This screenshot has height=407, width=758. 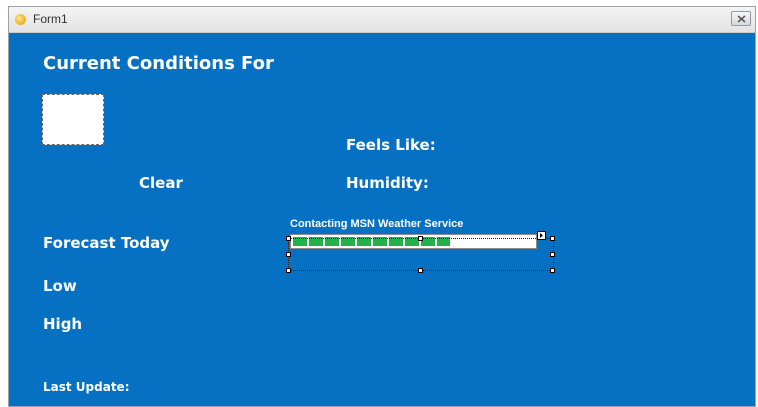 What do you see at coordinates (161, 183) in the screenshot?
I see `condition-label: Clear` at bounding box center [161, 183].